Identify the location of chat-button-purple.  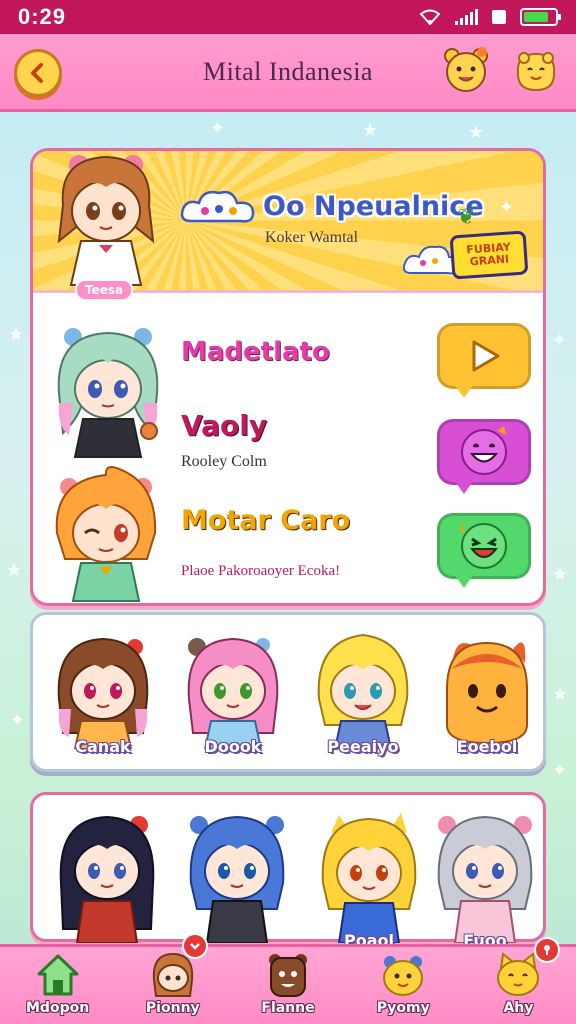
(484, 456).